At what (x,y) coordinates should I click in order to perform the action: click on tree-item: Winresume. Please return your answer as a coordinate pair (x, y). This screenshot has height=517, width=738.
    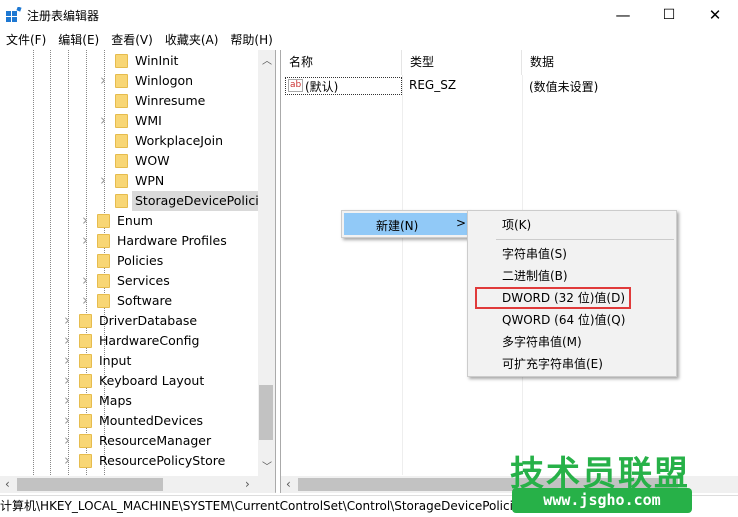
    Looking at the image, I should click on (129, 101).